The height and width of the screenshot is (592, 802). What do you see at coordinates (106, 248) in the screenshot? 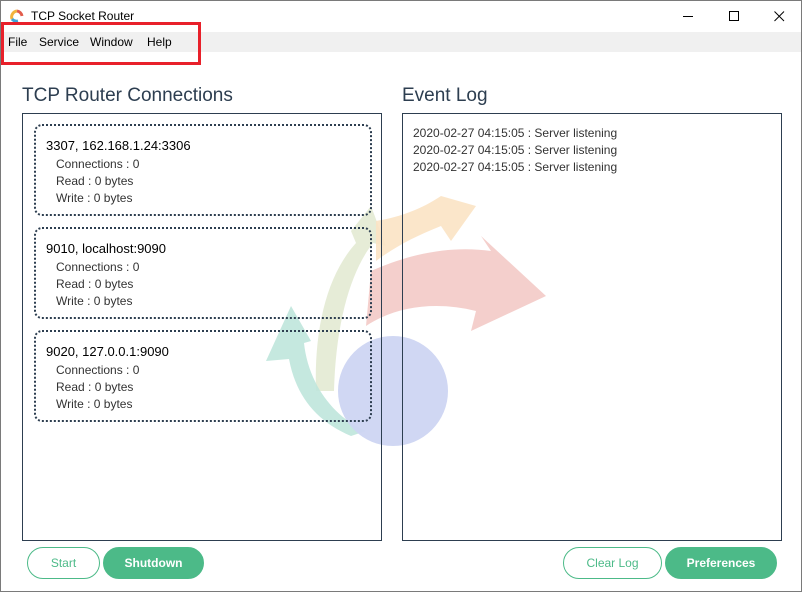
I see `connection-title: 9010, localhost:9090` at bounding box center [106, 248].